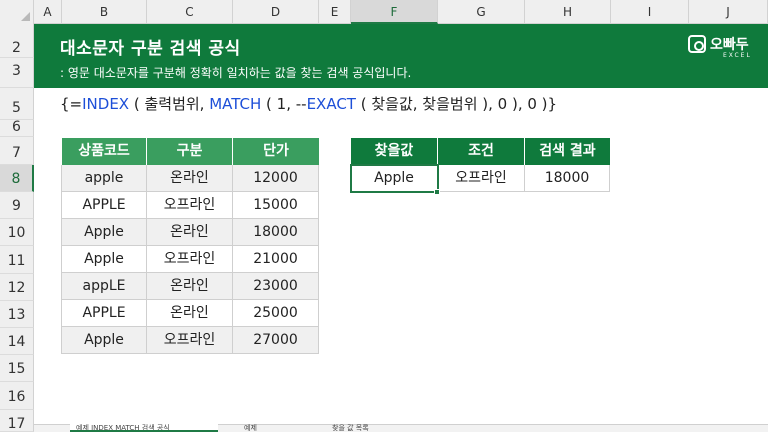 This screenshot has width=768, height=438. What do you see at coordinates (276, 313) in the screenshot?
I see `product-cell: 25000` at bounding box center [276, 313].